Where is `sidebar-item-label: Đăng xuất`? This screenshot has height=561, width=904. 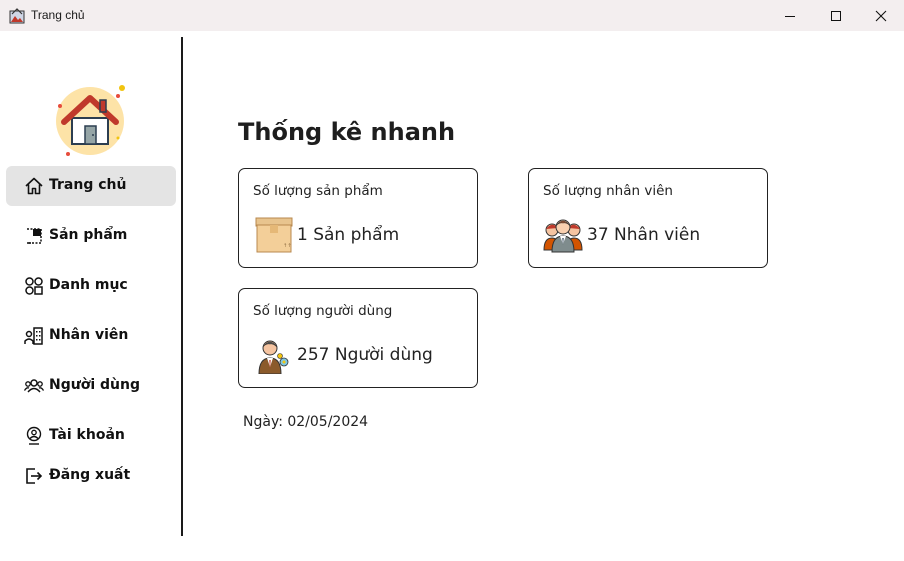 sidebar-item-label: Đăng xuất is located at coordinates (90, 475).